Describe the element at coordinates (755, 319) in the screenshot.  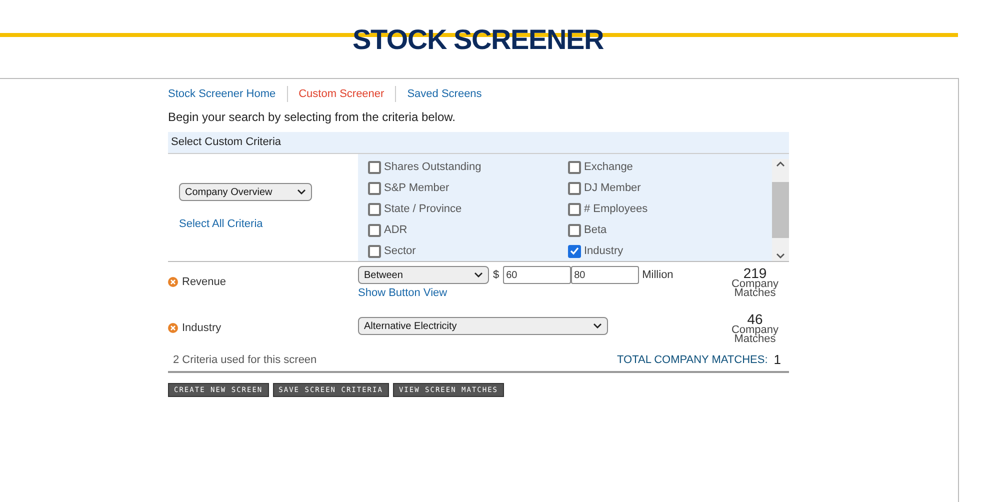
I see `match-count: 46` at that location.